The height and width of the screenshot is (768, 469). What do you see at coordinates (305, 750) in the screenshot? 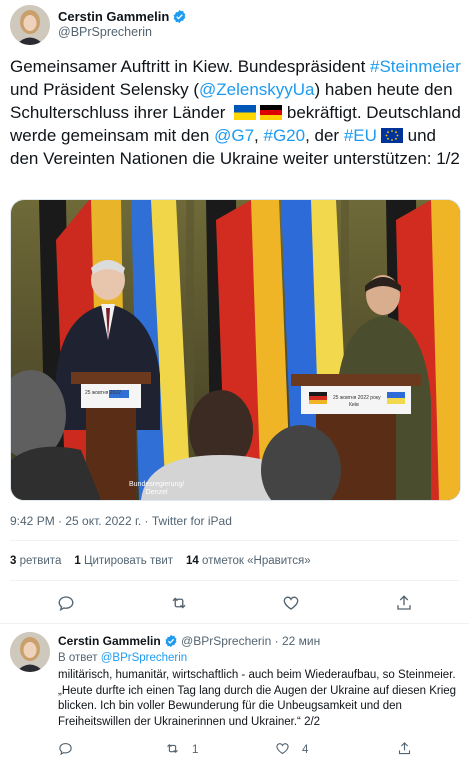
I see `reply-like-count: 4` at bounding box center [305, 750].